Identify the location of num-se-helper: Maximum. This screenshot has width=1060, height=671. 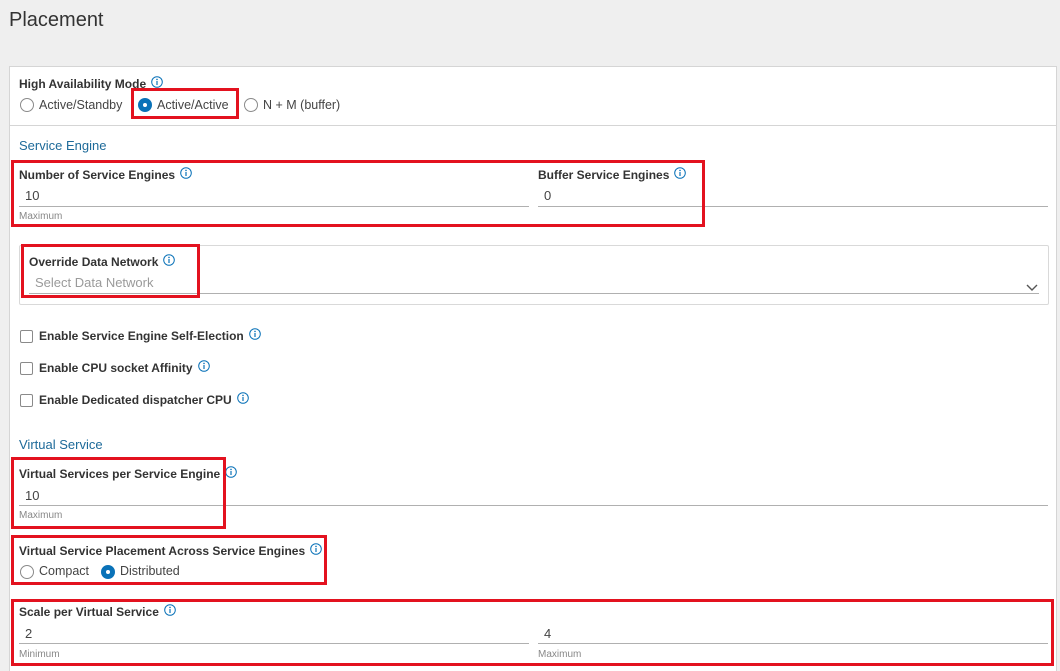
(41, 216).